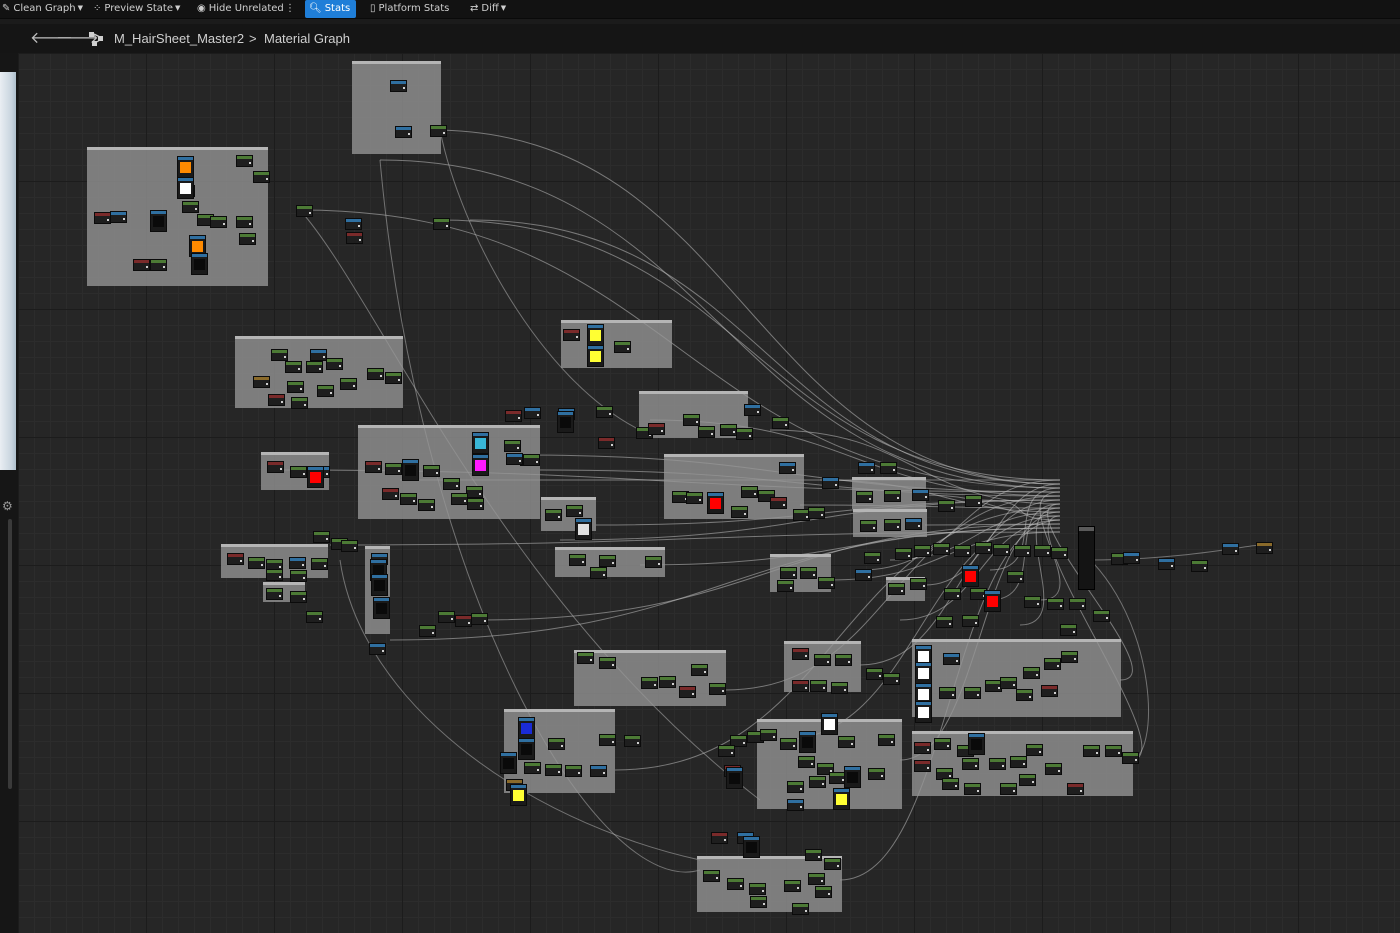 This screenshot has width=1400, height=933. What do you see at coordinates (396, 107) in the screenshot?
I see `comment-box` at bounding box center [396, 107].